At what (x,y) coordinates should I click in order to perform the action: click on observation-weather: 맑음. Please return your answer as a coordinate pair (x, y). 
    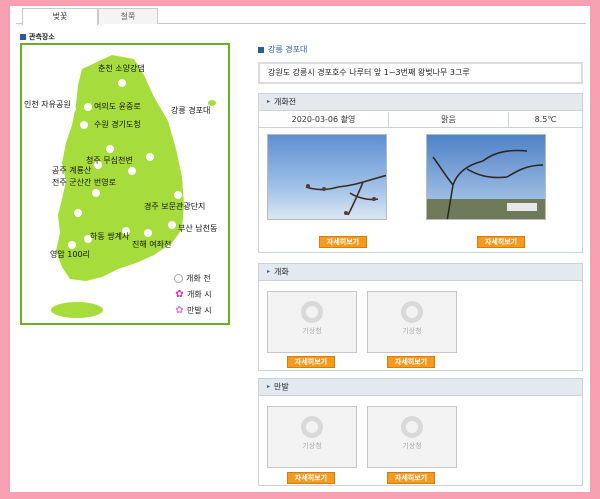
    Looking at the image, I should click on (449, 119).